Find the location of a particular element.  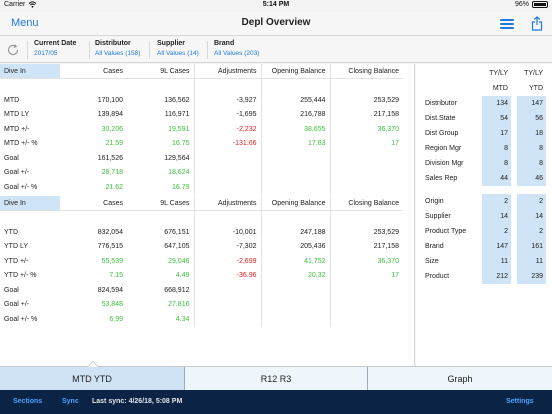

row-label: Size is located at coordinates (432, 261).